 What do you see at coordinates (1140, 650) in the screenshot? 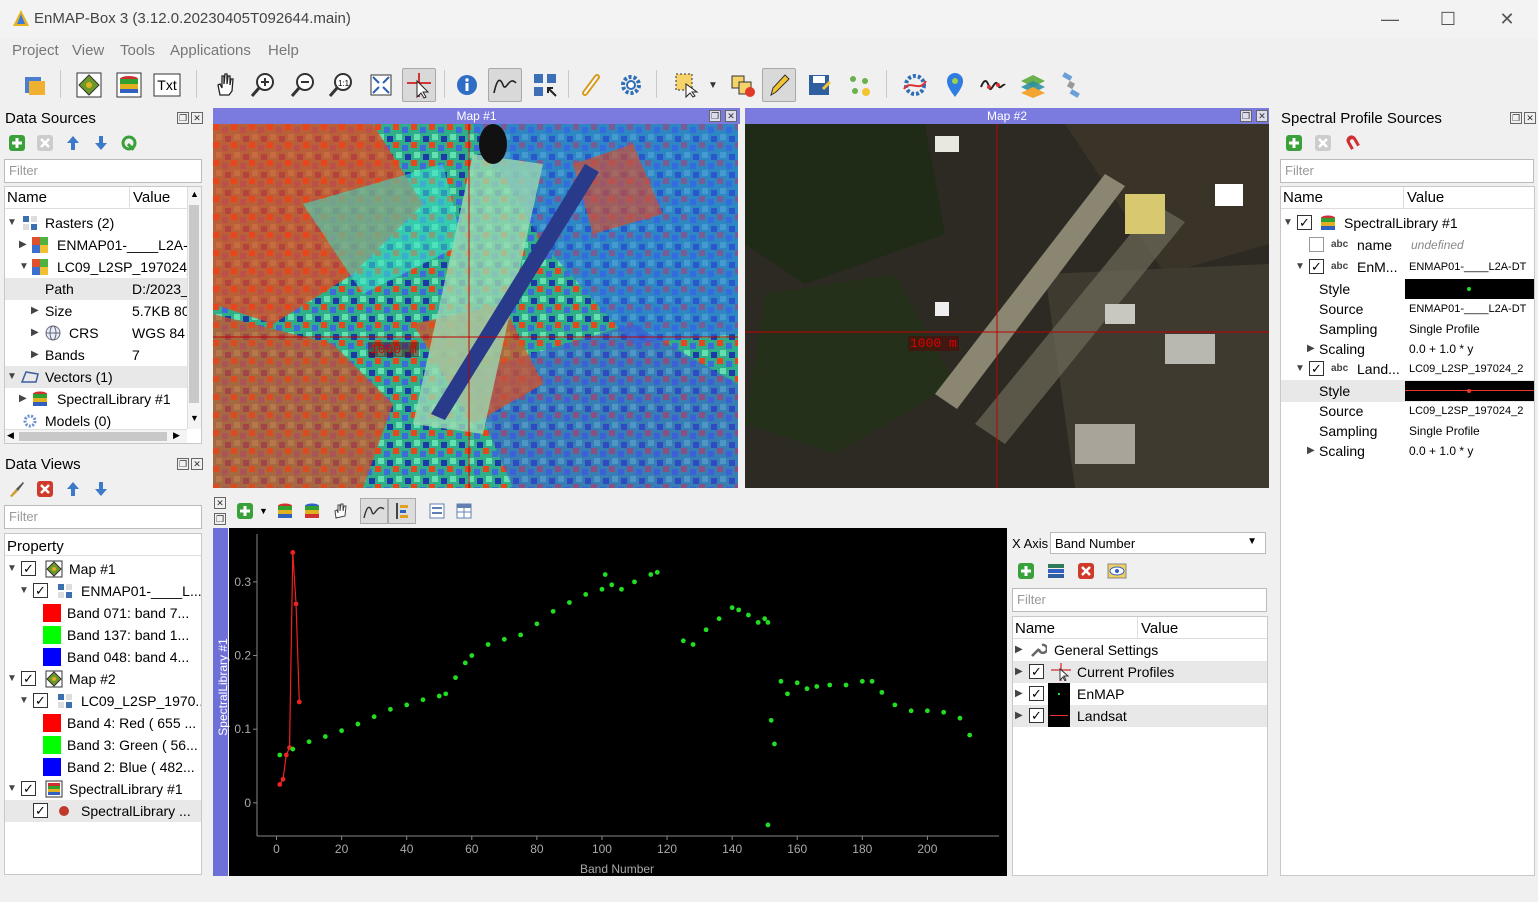
I see `tree-item-general-settings: ▶ General Settings` at bounding box center [1140, 650].